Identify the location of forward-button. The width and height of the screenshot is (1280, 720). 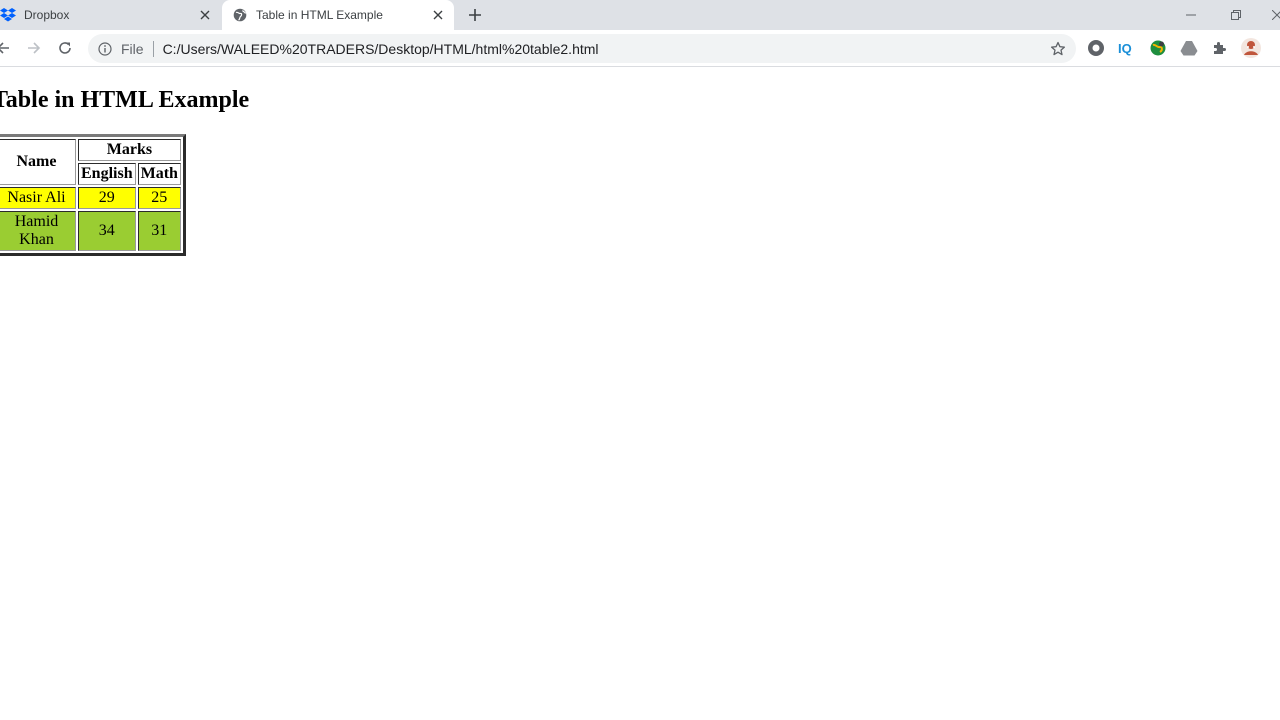
(34, 48).